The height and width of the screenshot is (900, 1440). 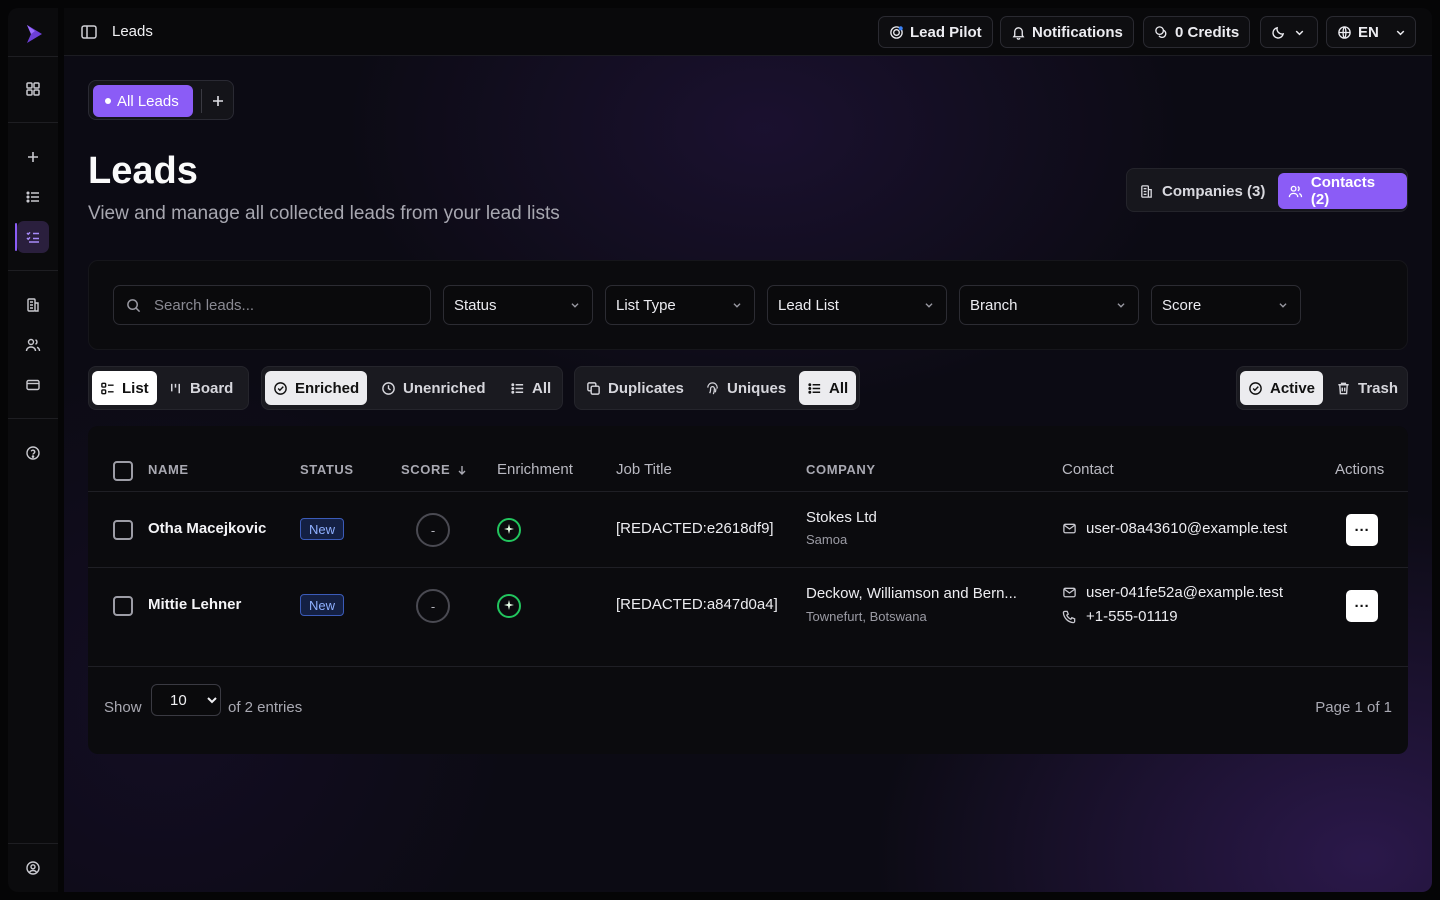 What do you see at coordinates (433, 606) in the screenshot?
I see `score-indicator: -` at bounding box center [433, 606].